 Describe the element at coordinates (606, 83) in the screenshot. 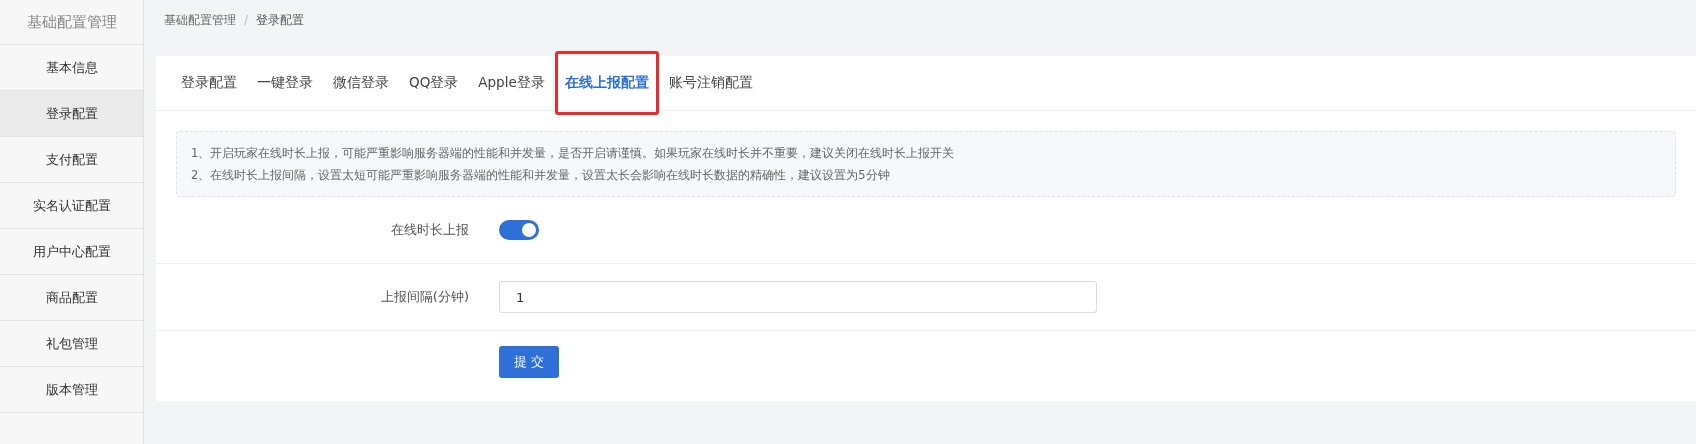

I see `tab: 在线上报配置` at that location.